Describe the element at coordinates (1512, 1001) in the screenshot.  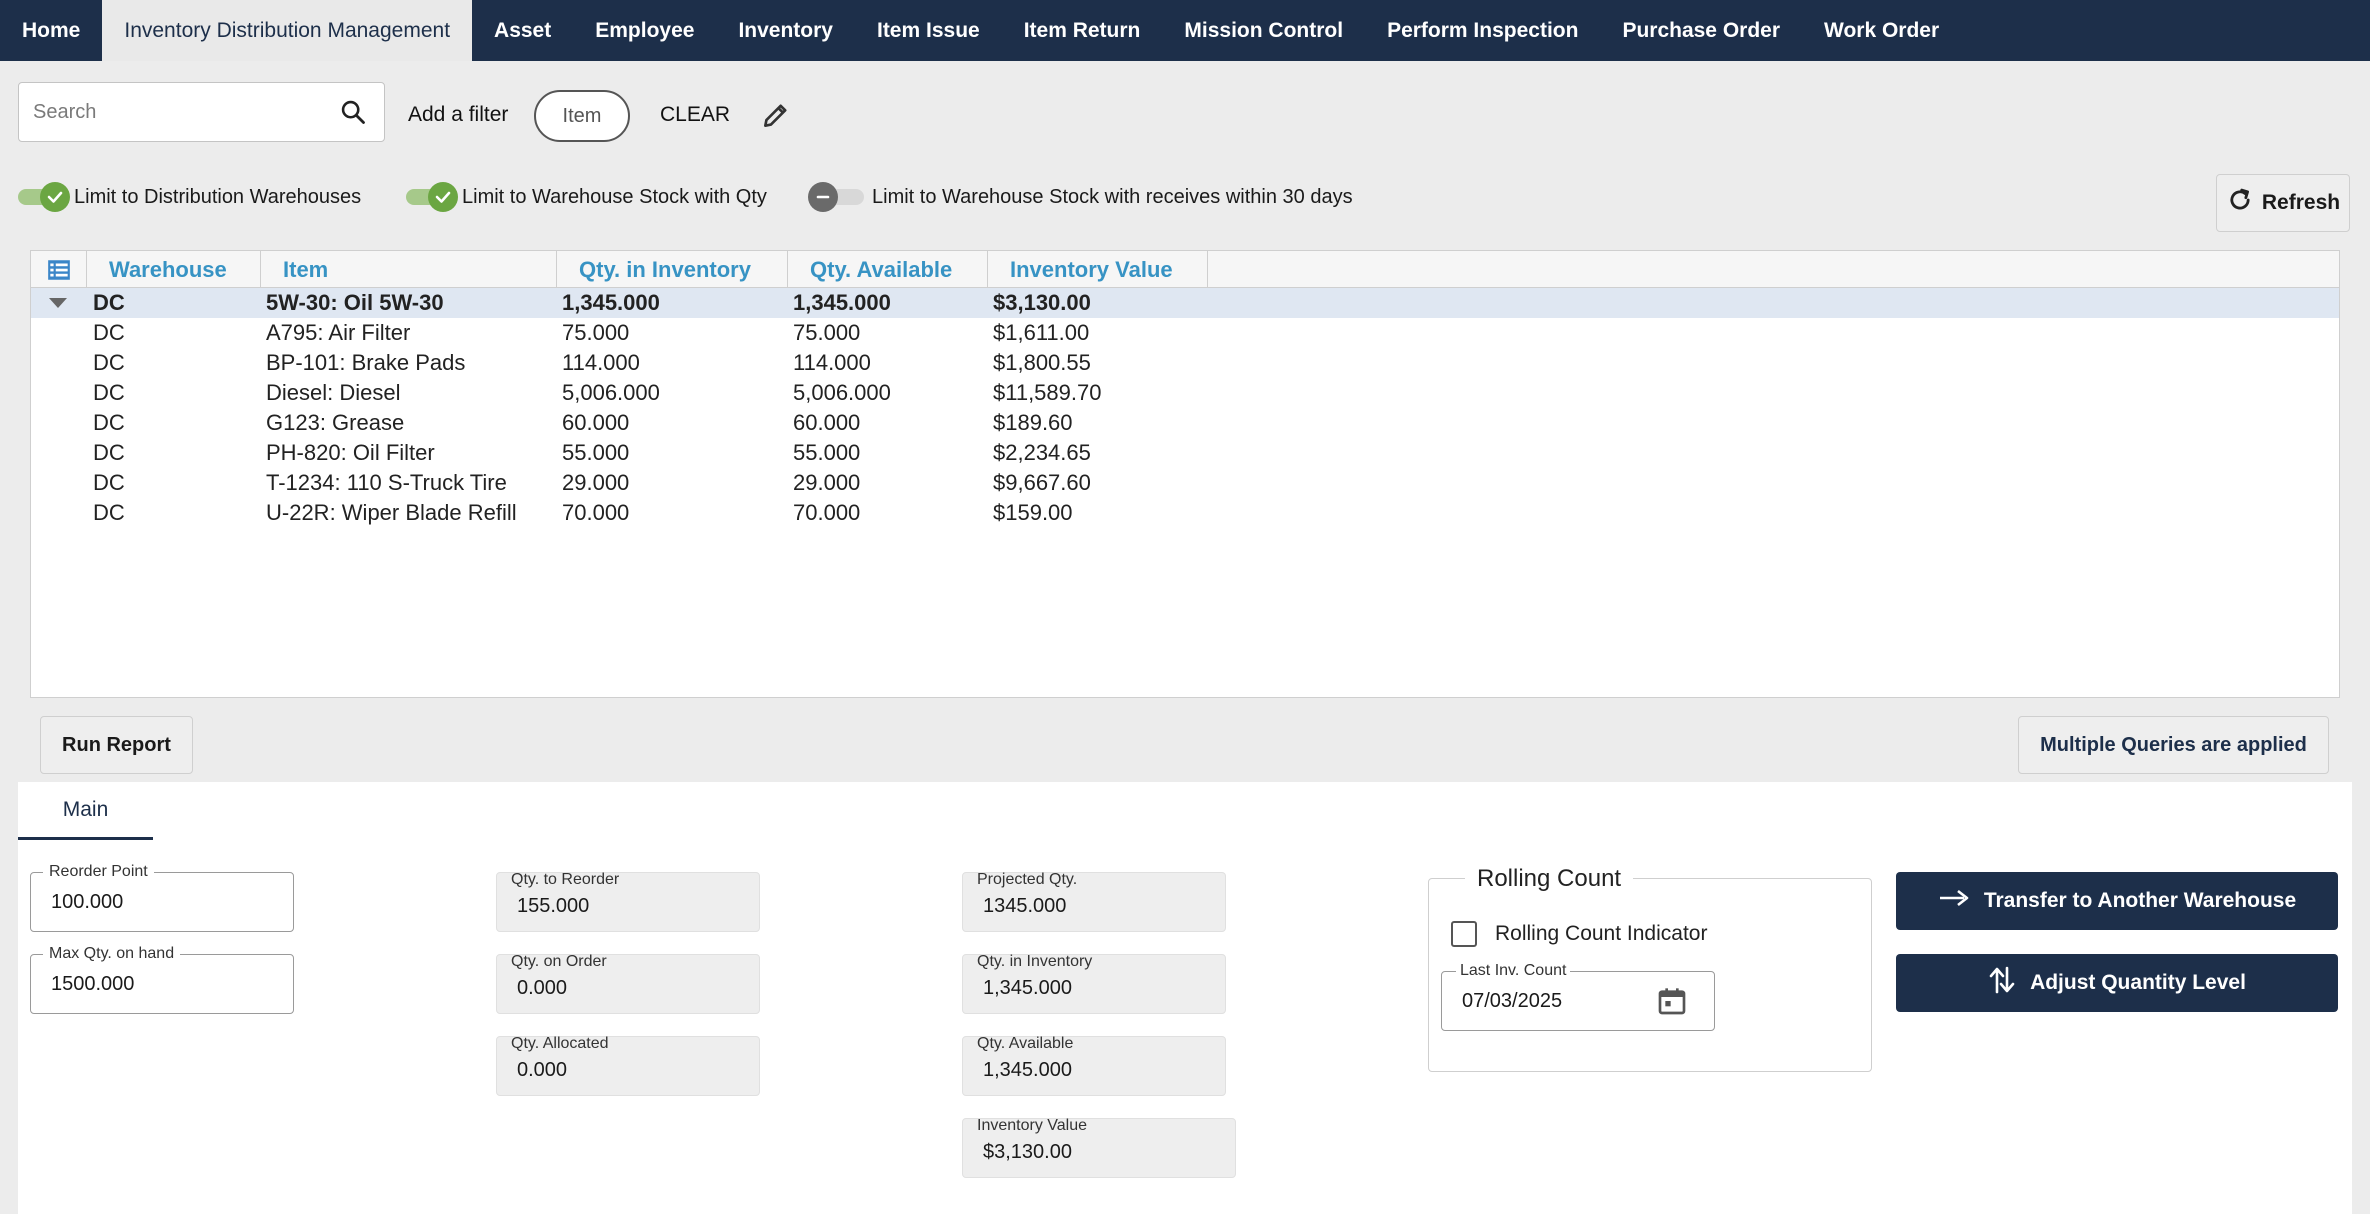
I see `field-value: 07/03/2025` at that location.